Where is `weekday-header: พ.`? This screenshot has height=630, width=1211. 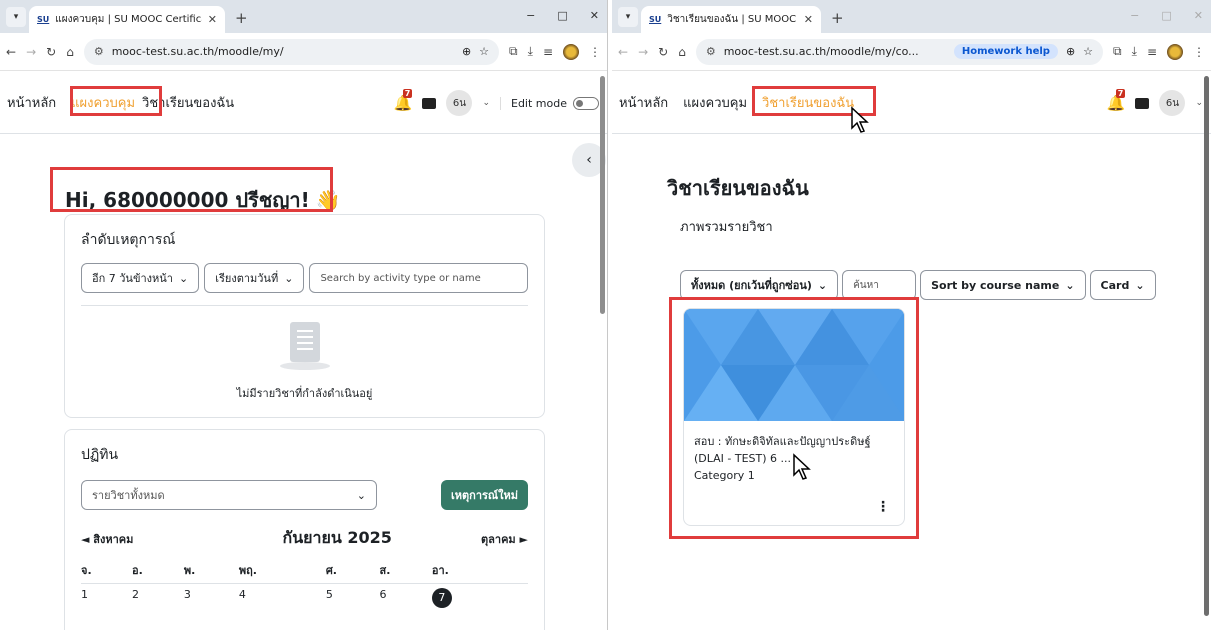 weekday-header: พ. is located at coordinates (211, 570).